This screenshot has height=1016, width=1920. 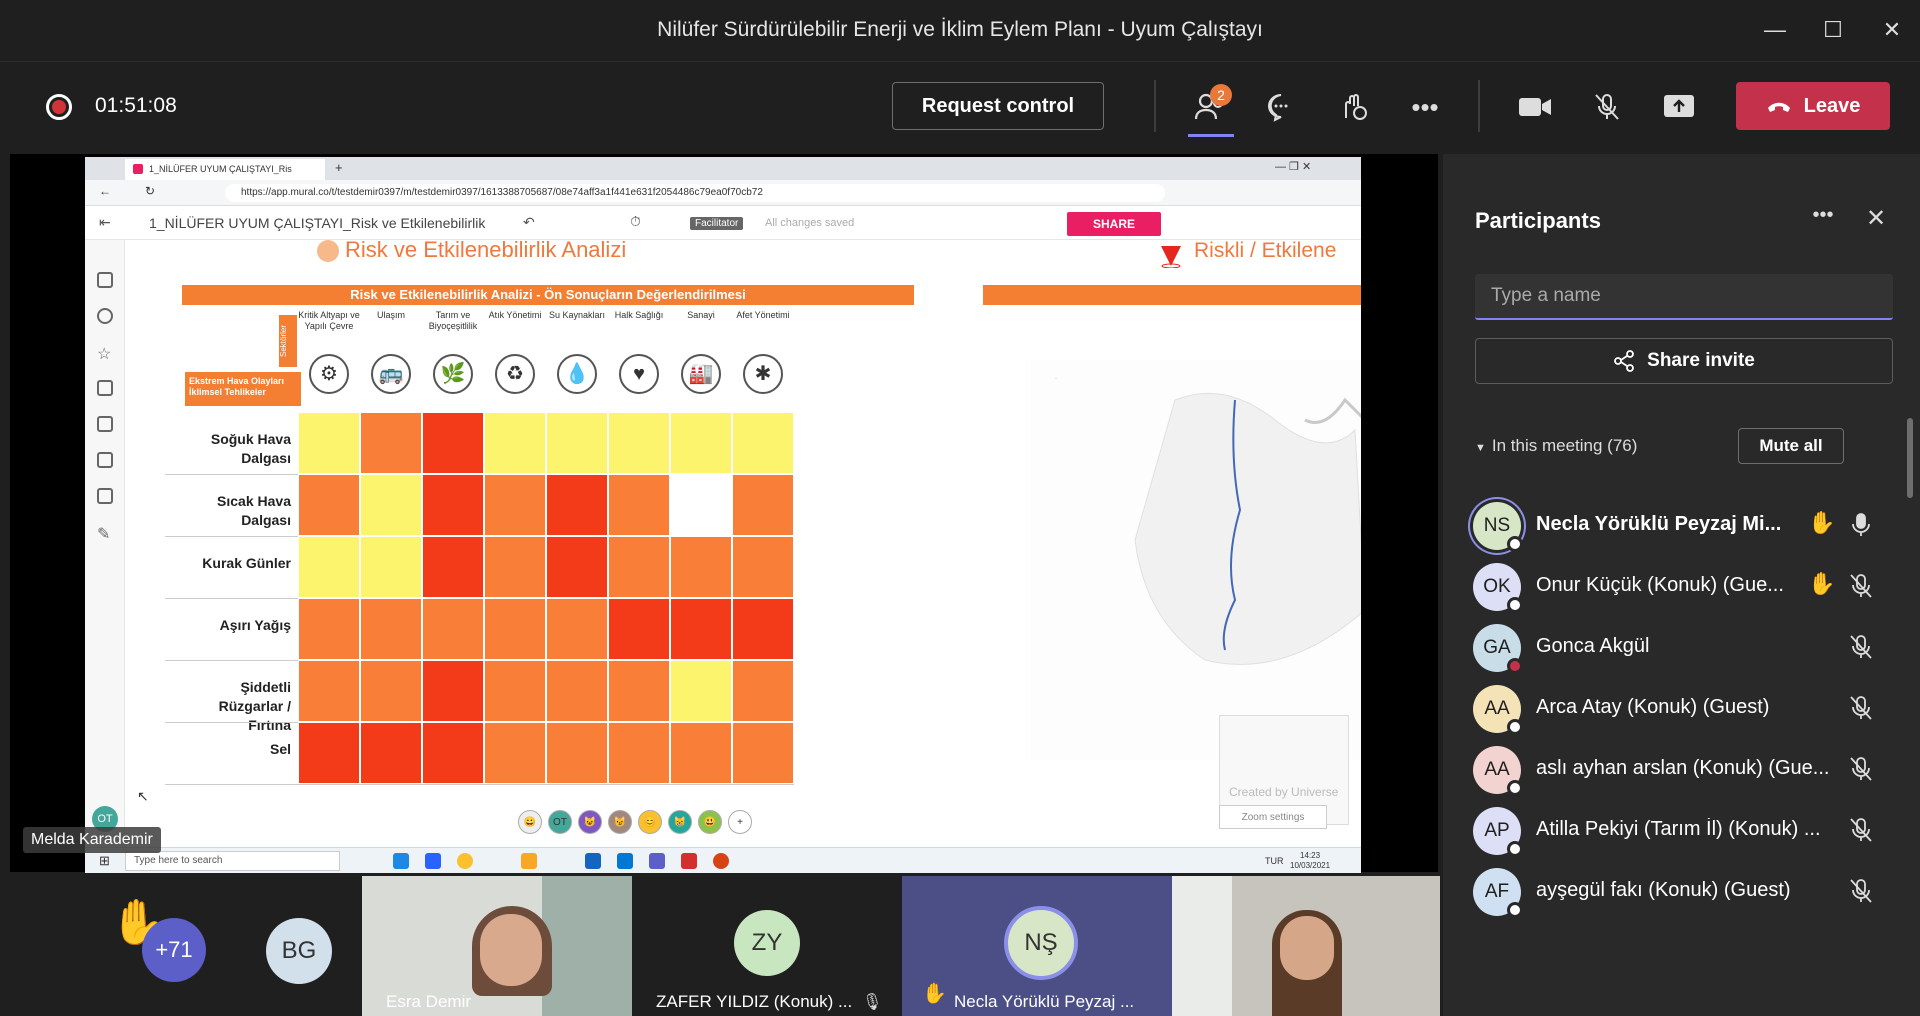 I want to click on exit-icon: ⇤, so click(x=105, y=222).